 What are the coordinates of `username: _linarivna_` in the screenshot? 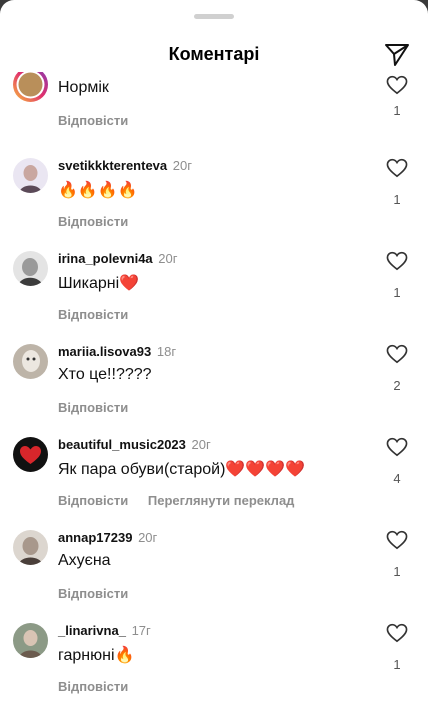 It's located at (92, 630).